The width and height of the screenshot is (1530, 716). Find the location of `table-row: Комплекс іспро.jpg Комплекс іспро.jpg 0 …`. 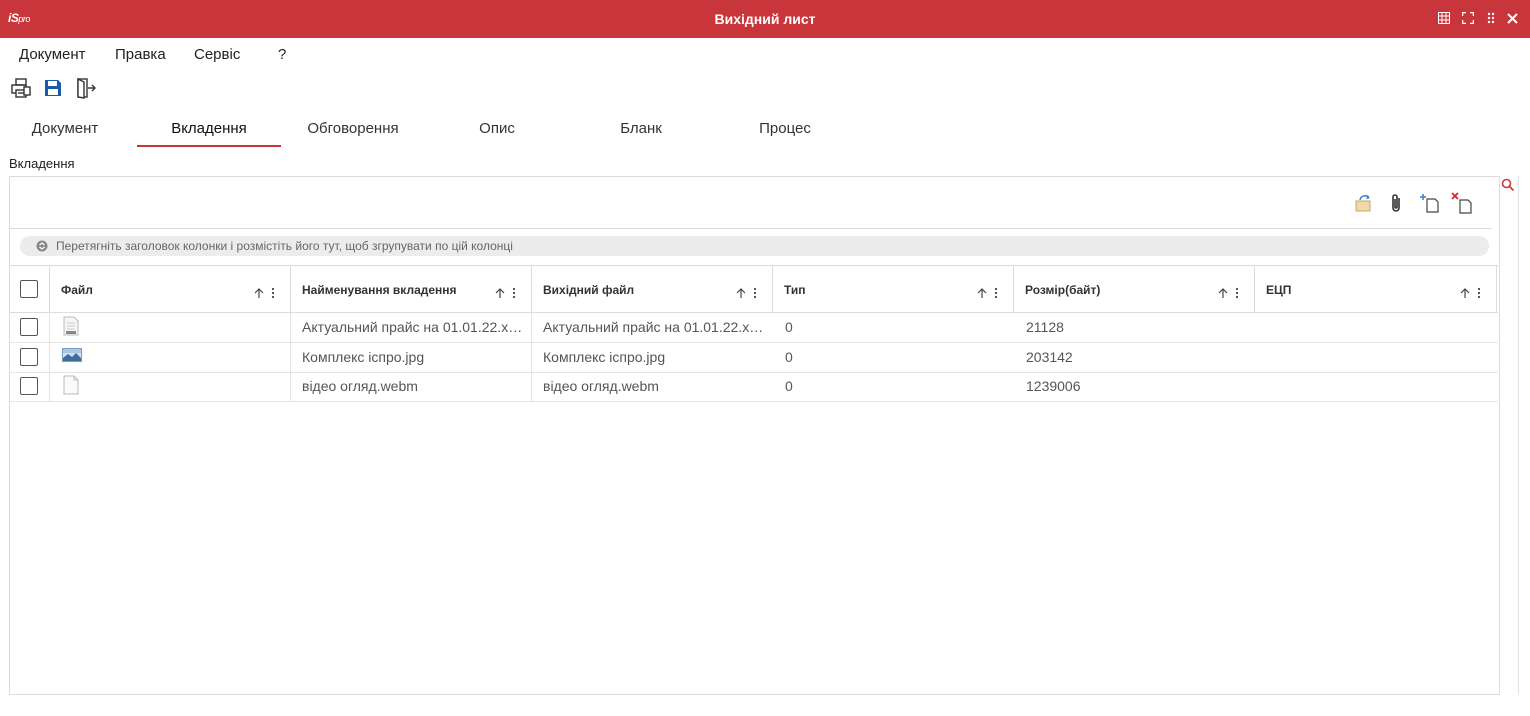

table-row: Комплекс іспро.jpg Комплекс іспро.jpg 0 … is located at coordinates (754, 358).